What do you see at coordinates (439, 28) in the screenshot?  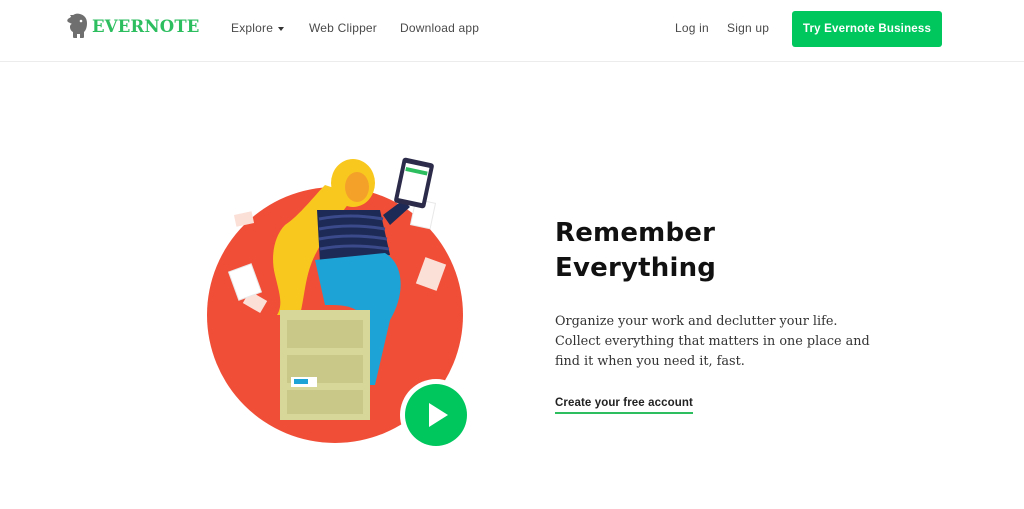 I see `nav-download-app: Download app` at bounding box center [439, 28].